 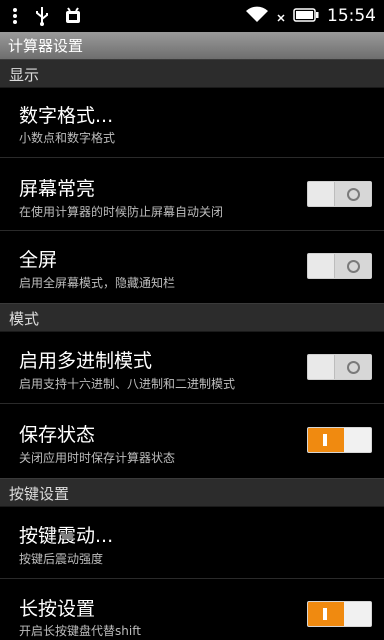 What do you see at coordinates (192, 73) in the screenshot?
I see `section-display: 显示` at bounding box center [192, 73].